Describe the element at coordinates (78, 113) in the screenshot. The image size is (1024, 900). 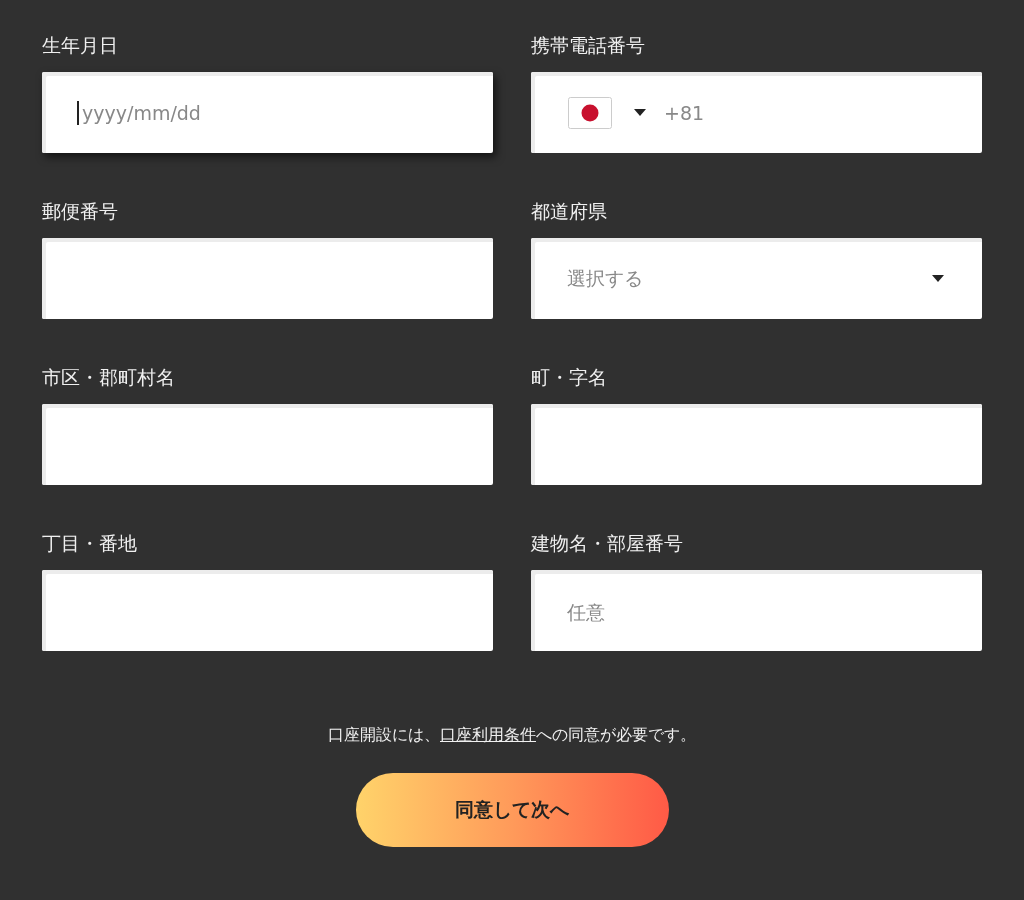
I see `text-cursor` at that location.